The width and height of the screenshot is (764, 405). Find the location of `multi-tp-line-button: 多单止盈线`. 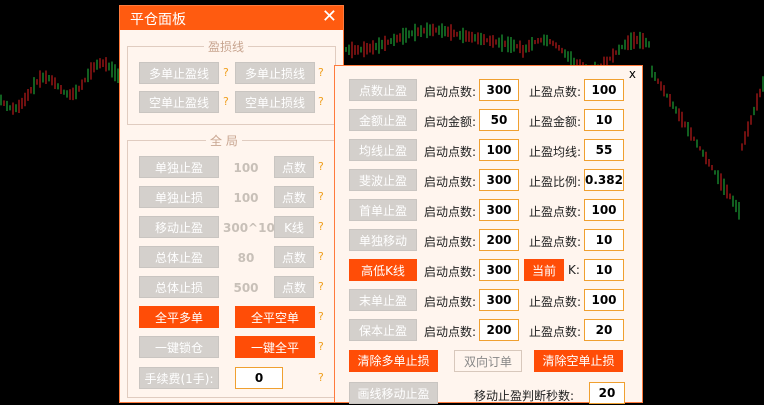

multi-tp-line-button: 多单止盈线 is located at coordinates (179, 73).